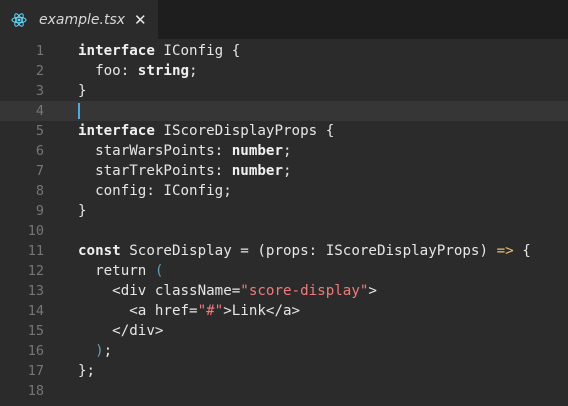  Describe the element at coordinates (262, 311) in the screenshot. I see `code-token: >Link</a>` at that location.